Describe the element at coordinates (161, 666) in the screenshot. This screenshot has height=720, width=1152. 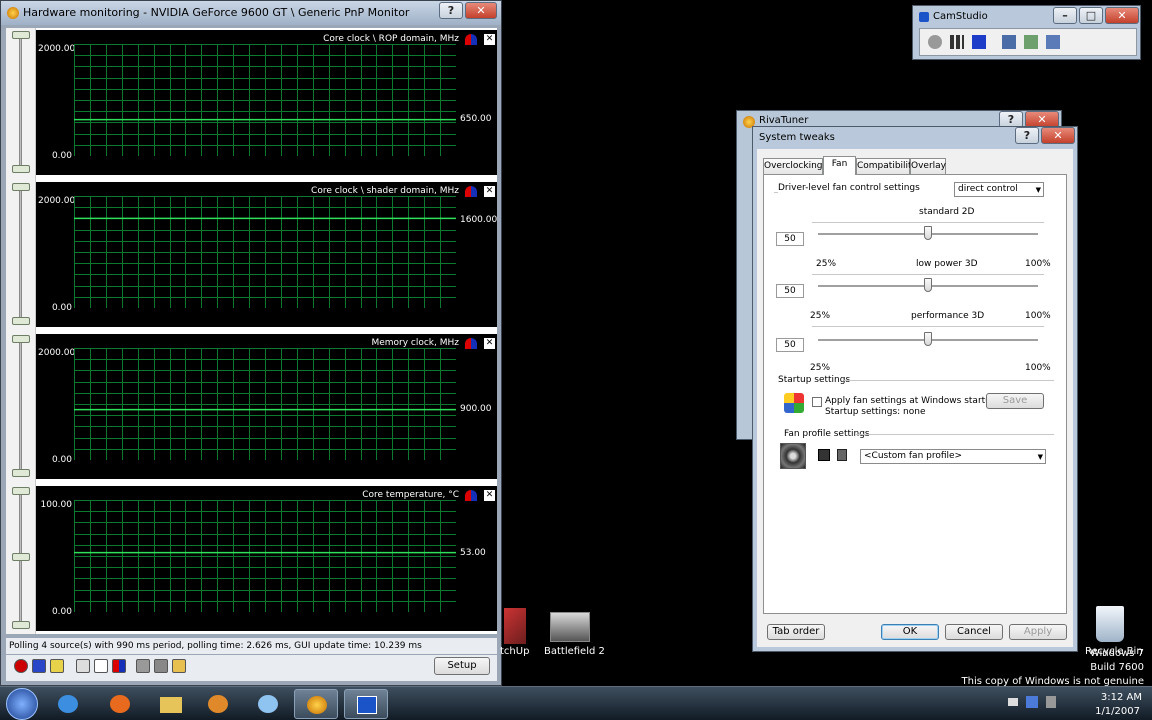
I see `save-icon` at that location.